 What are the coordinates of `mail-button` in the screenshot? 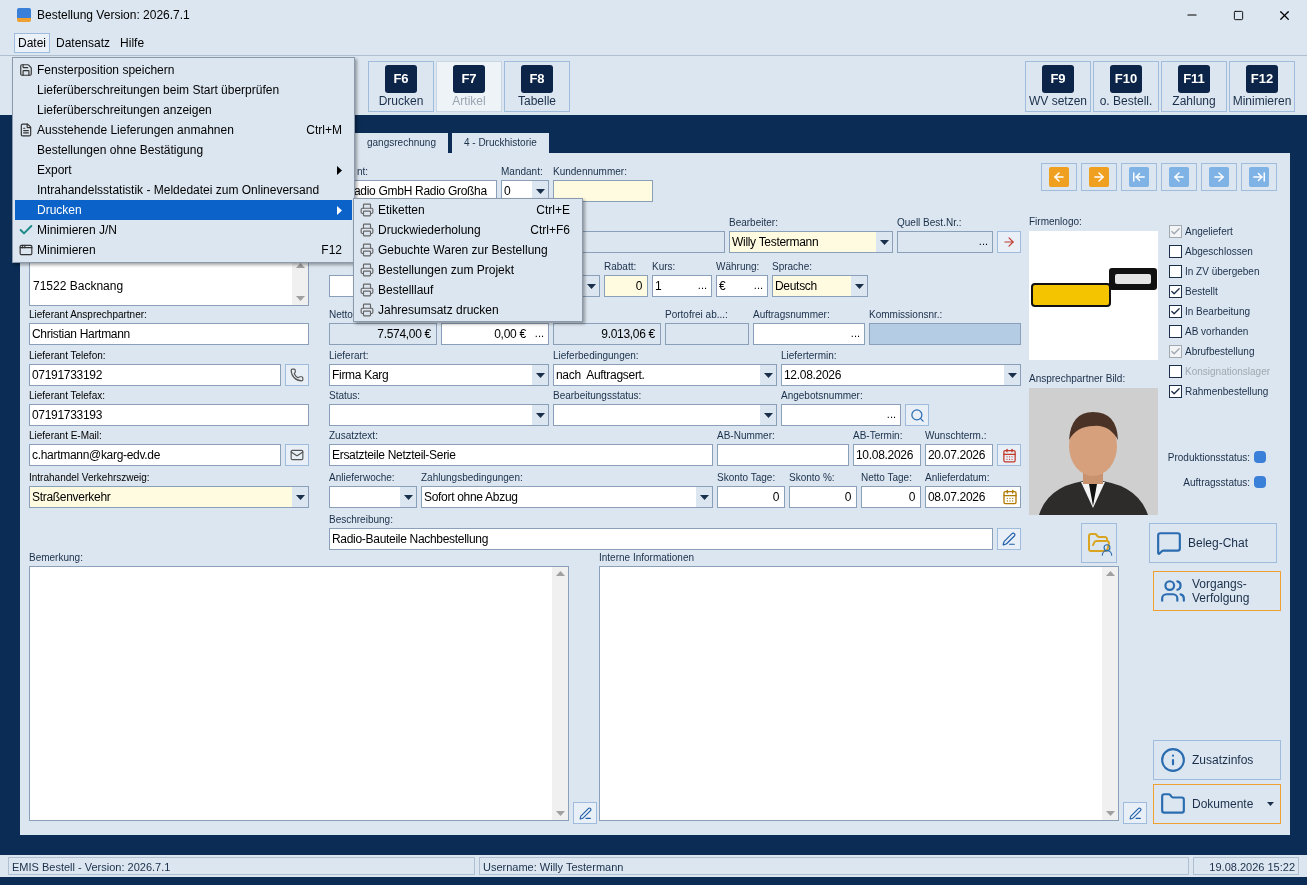 It's located at (297, 455).